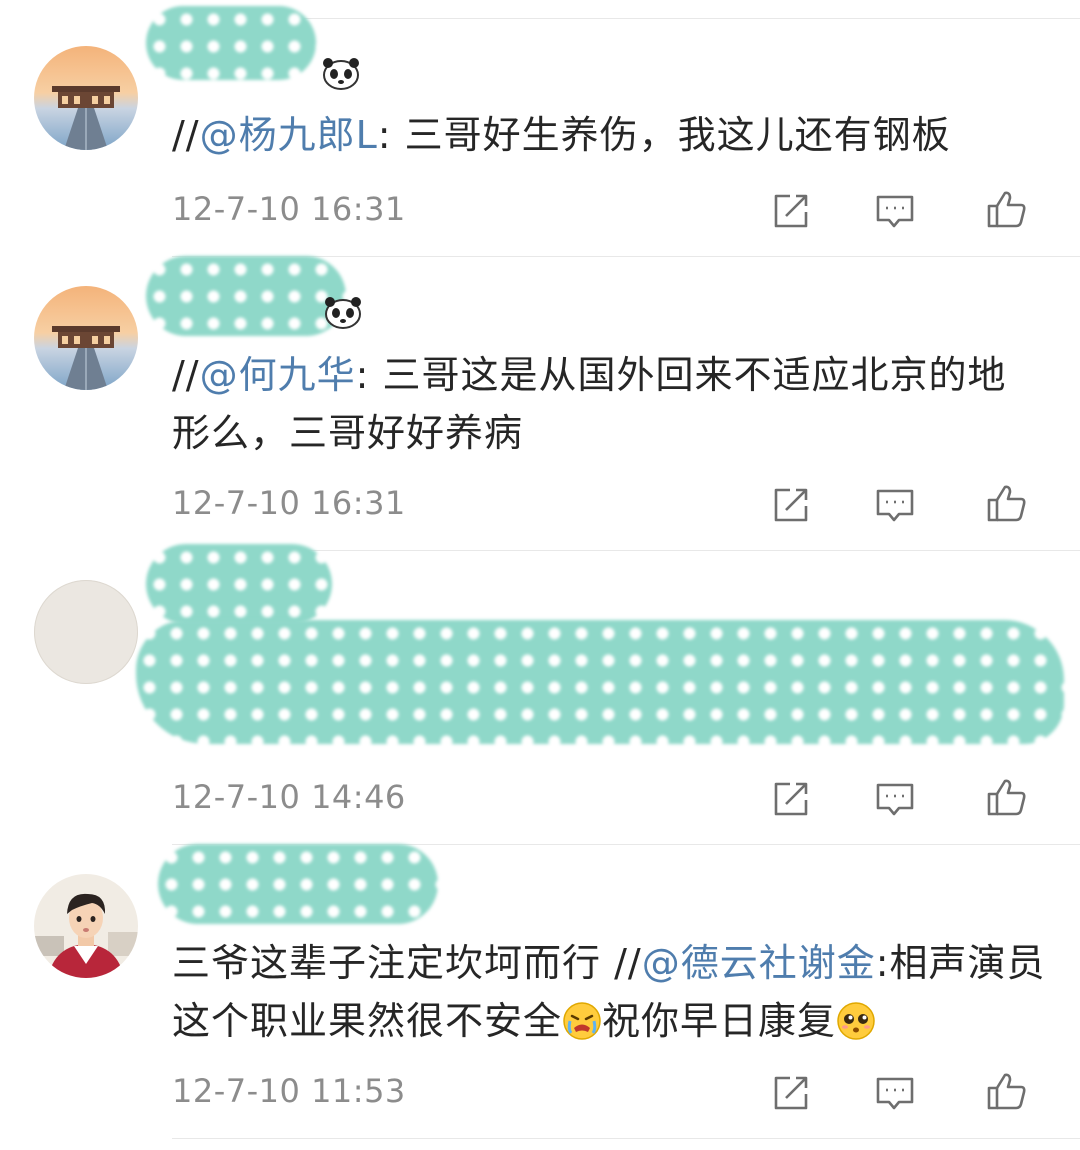 The width and height of the screenshot is (1080, 1150). What do you see at coordinates (856, 1019) in the screenshot?
I see `pleading-emoji-icon` at bounding box center [856, 1019].